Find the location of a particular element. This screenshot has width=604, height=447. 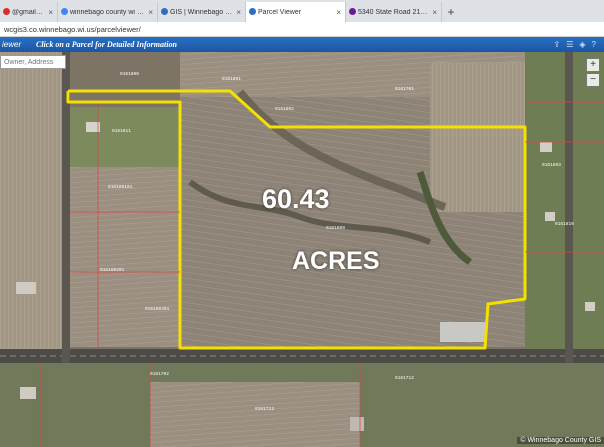

parcel-label: 0161713 is located at coordinates (264, 409).